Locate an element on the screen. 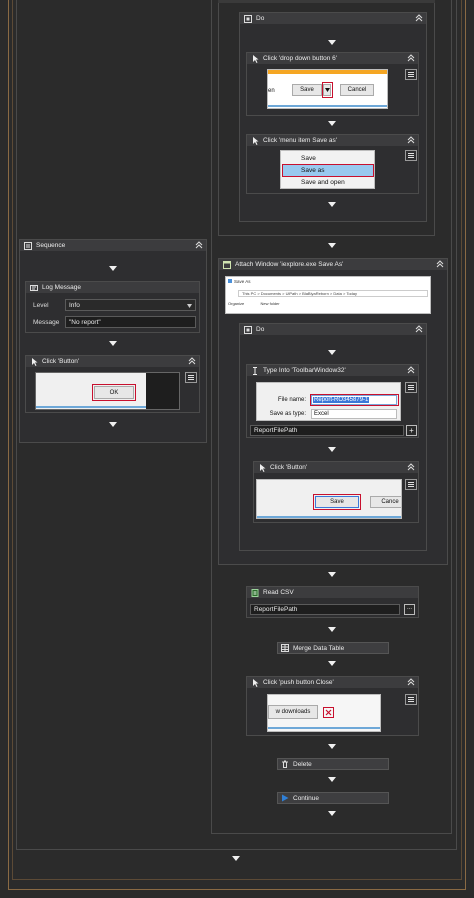 This screenshot has height=898, width=474. outer-frame-right is located at coordinates (465, 445).